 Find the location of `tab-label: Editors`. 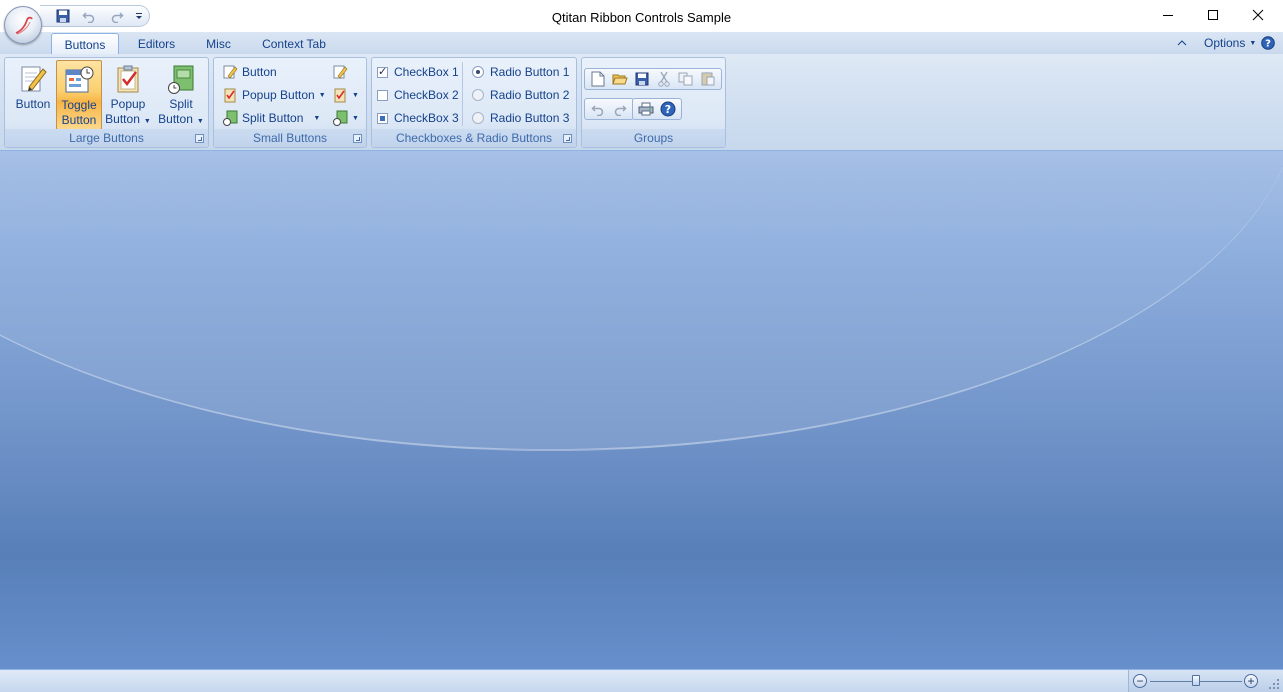

tab-label: Editors is located at coordinates (156, 44).